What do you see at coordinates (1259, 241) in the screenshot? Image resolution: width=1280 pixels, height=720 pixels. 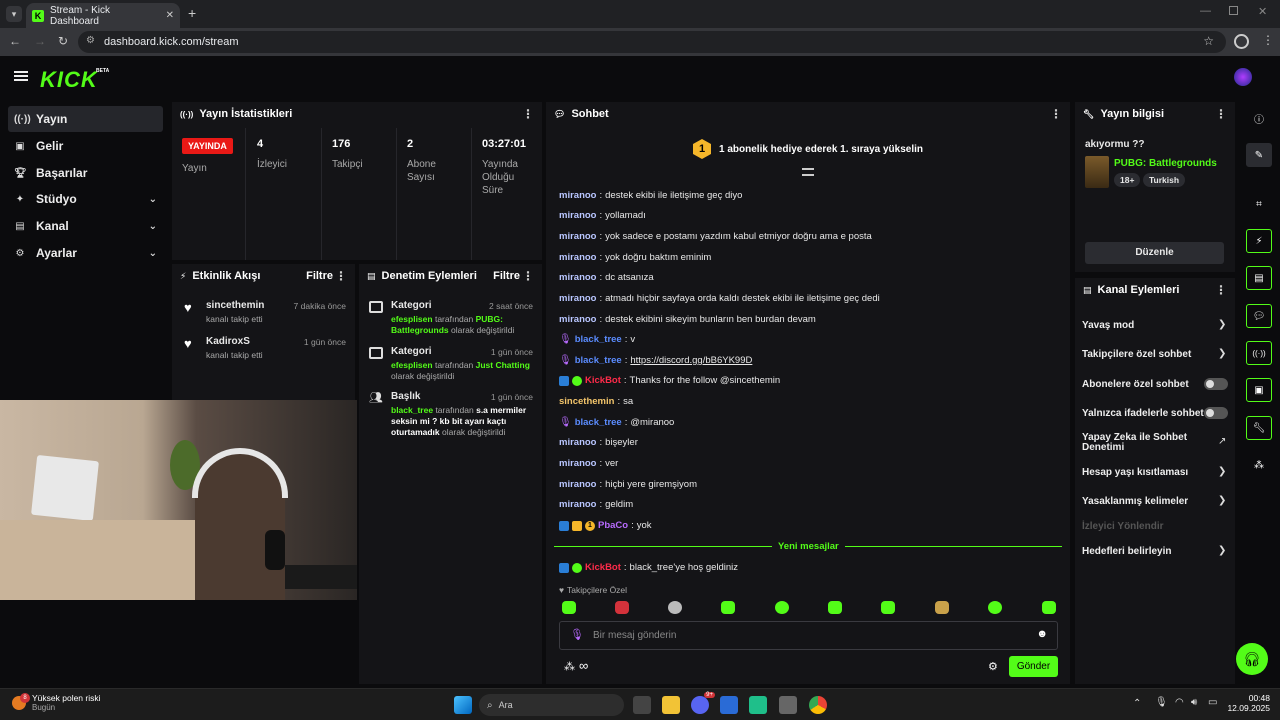 I see `bolt-icon: ⚡︎` at bounding box center [1259, 241].